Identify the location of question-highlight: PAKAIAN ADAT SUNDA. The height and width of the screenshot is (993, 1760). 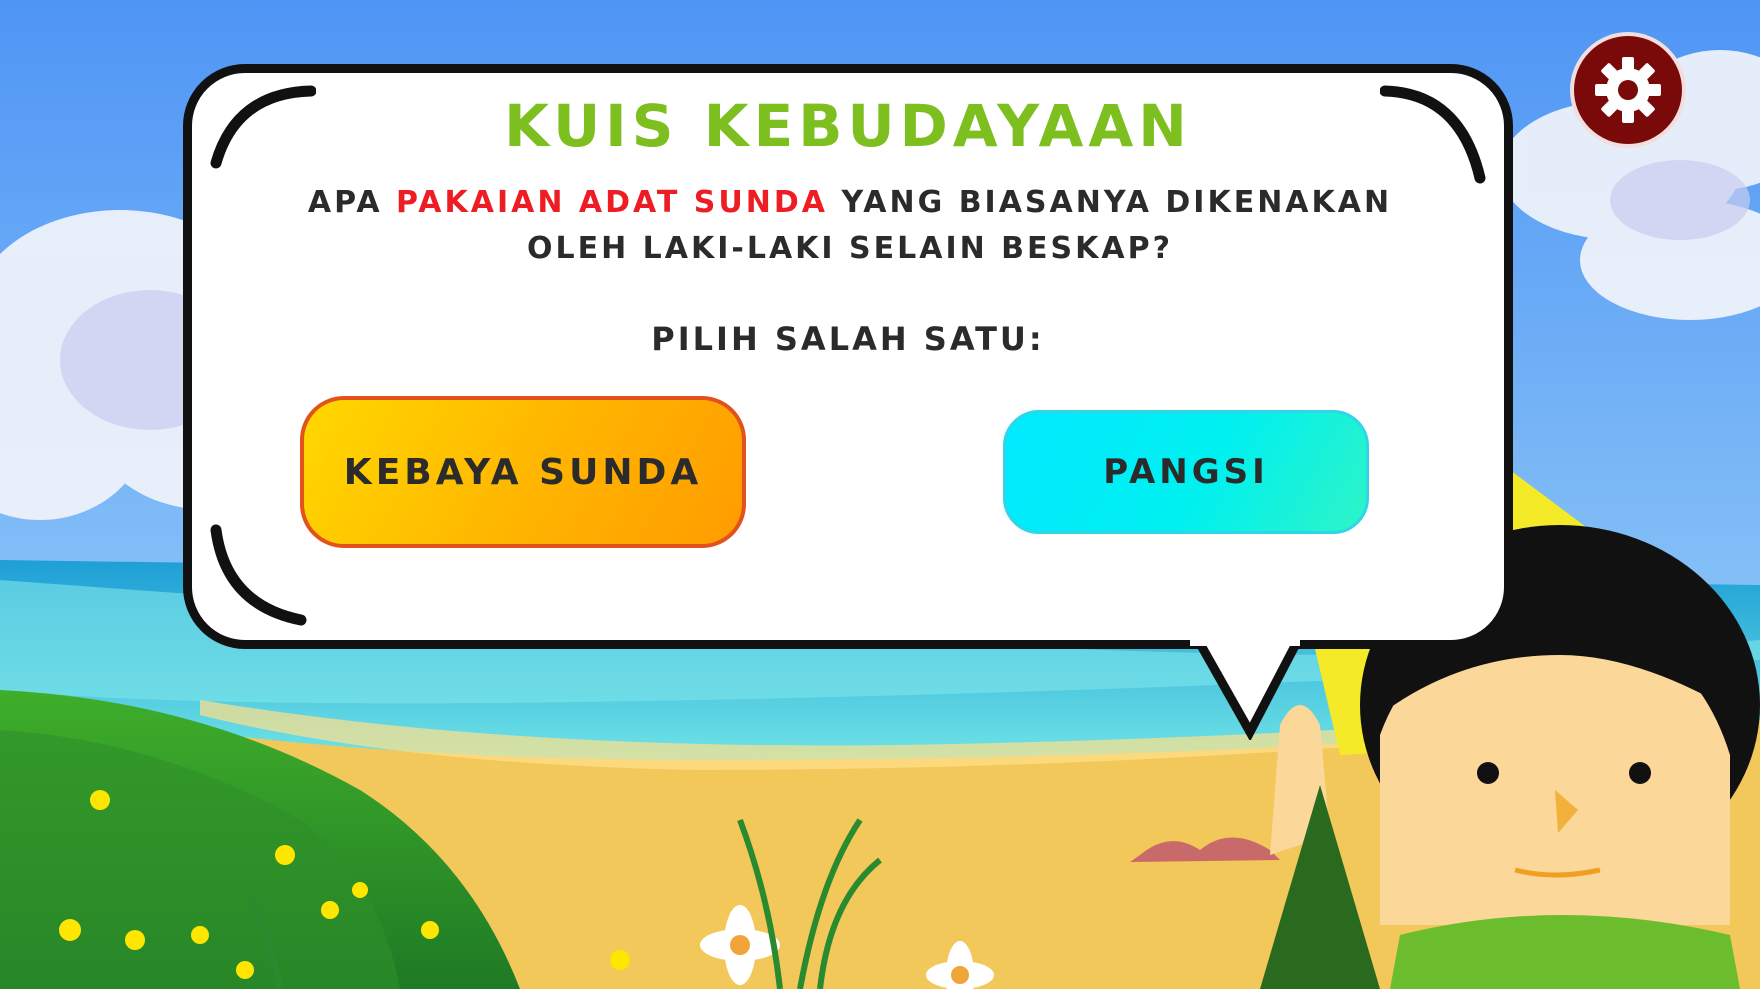
(612, 202).